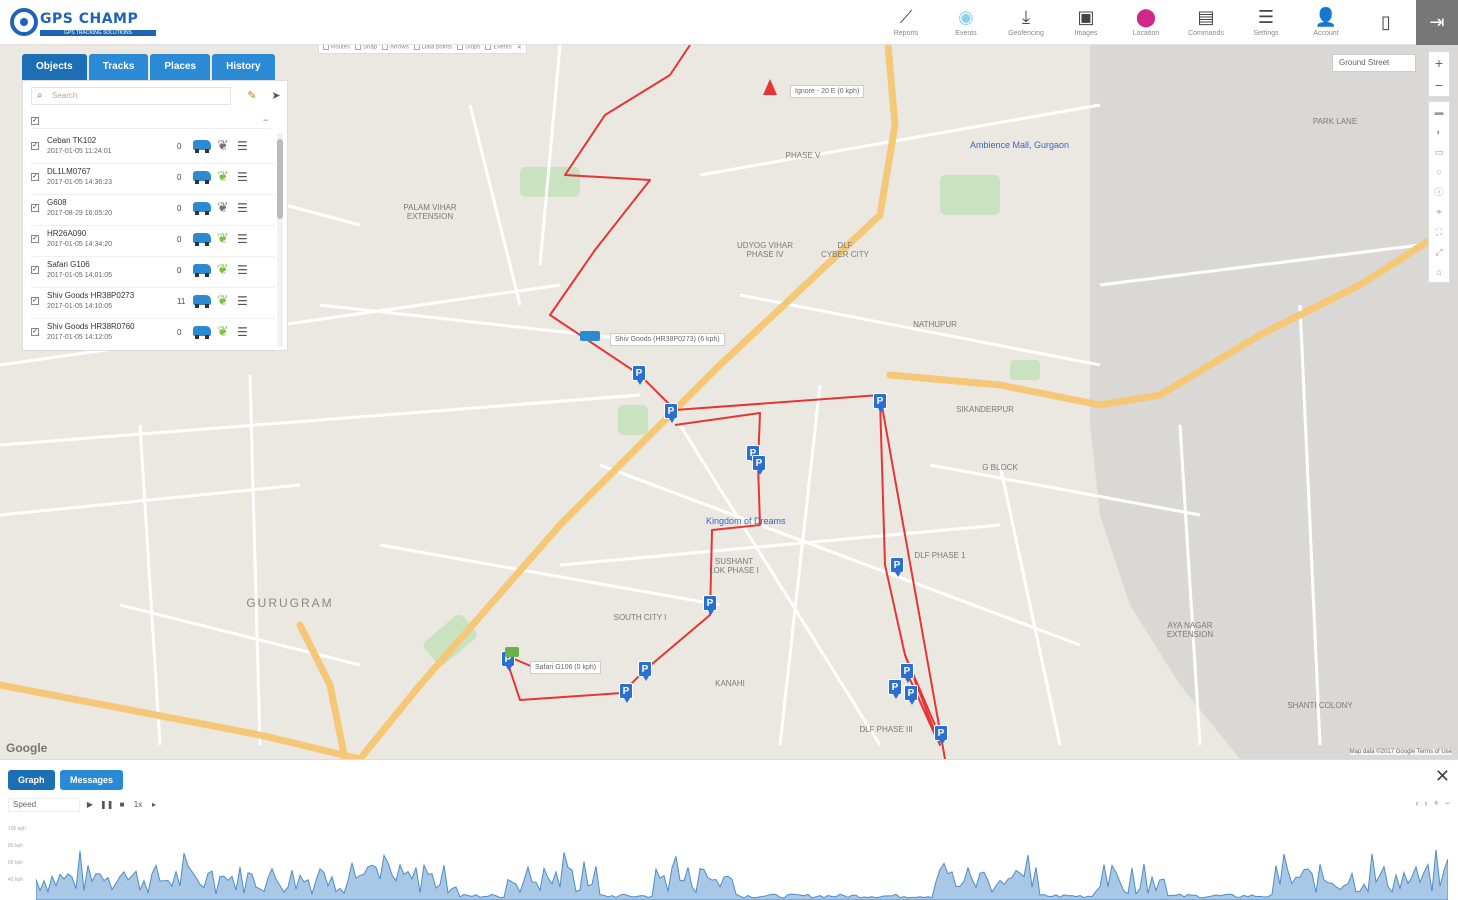 The height and width of the screenshot is (900, 1458). I want to click on graph-y-label: 80 kph, so click(16, 846).